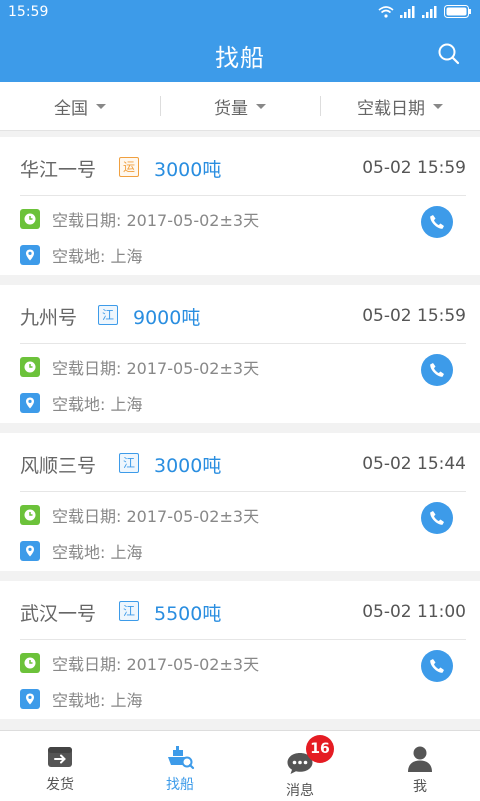  Describe the element at coordinates (414, 612) in the screenshot. I see `post-time: 05-02 11:00` at that location.